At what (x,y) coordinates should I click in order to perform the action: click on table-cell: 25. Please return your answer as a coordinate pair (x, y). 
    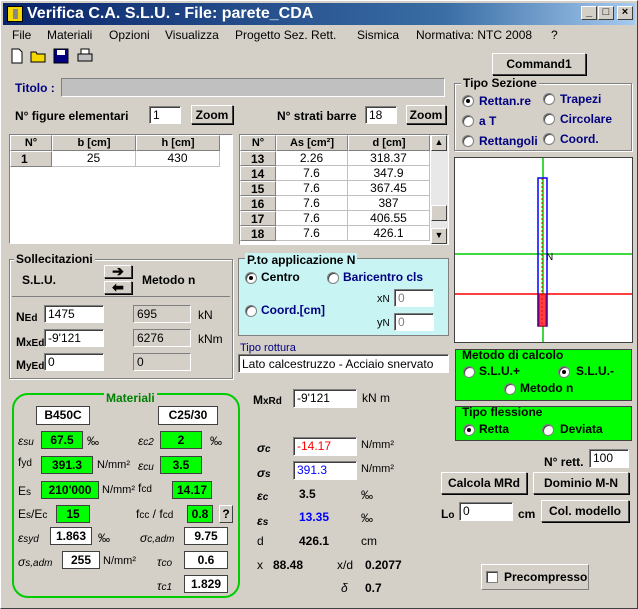
    Looking at the image, I should click on (94, 159).